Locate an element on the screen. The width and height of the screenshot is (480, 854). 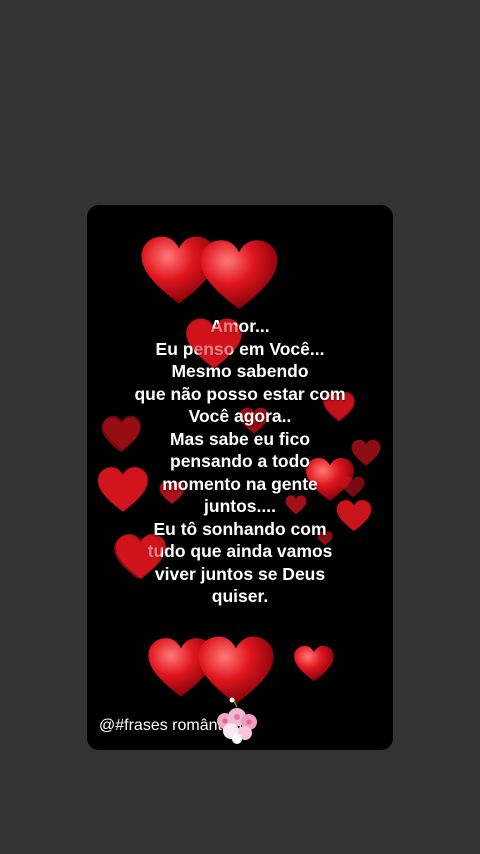
flower-bouquet-icon is located at coordinates (237, 720).